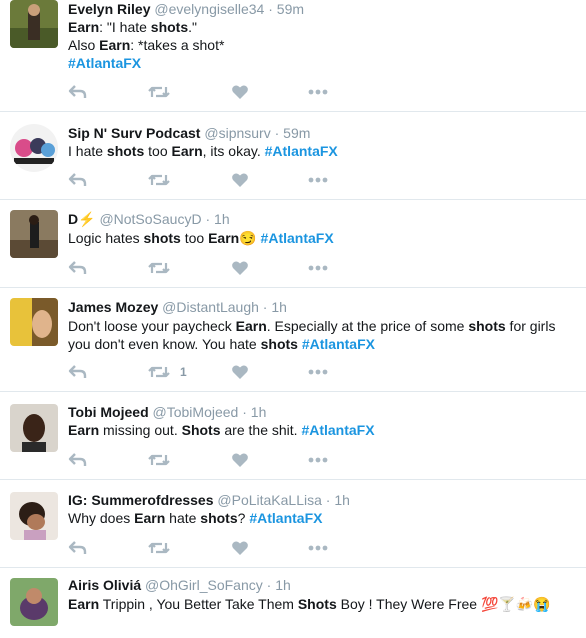  Describe the element at coordinates (237, 133) in the screenshot. I see `user-handle: @sipnsurv` at that location.